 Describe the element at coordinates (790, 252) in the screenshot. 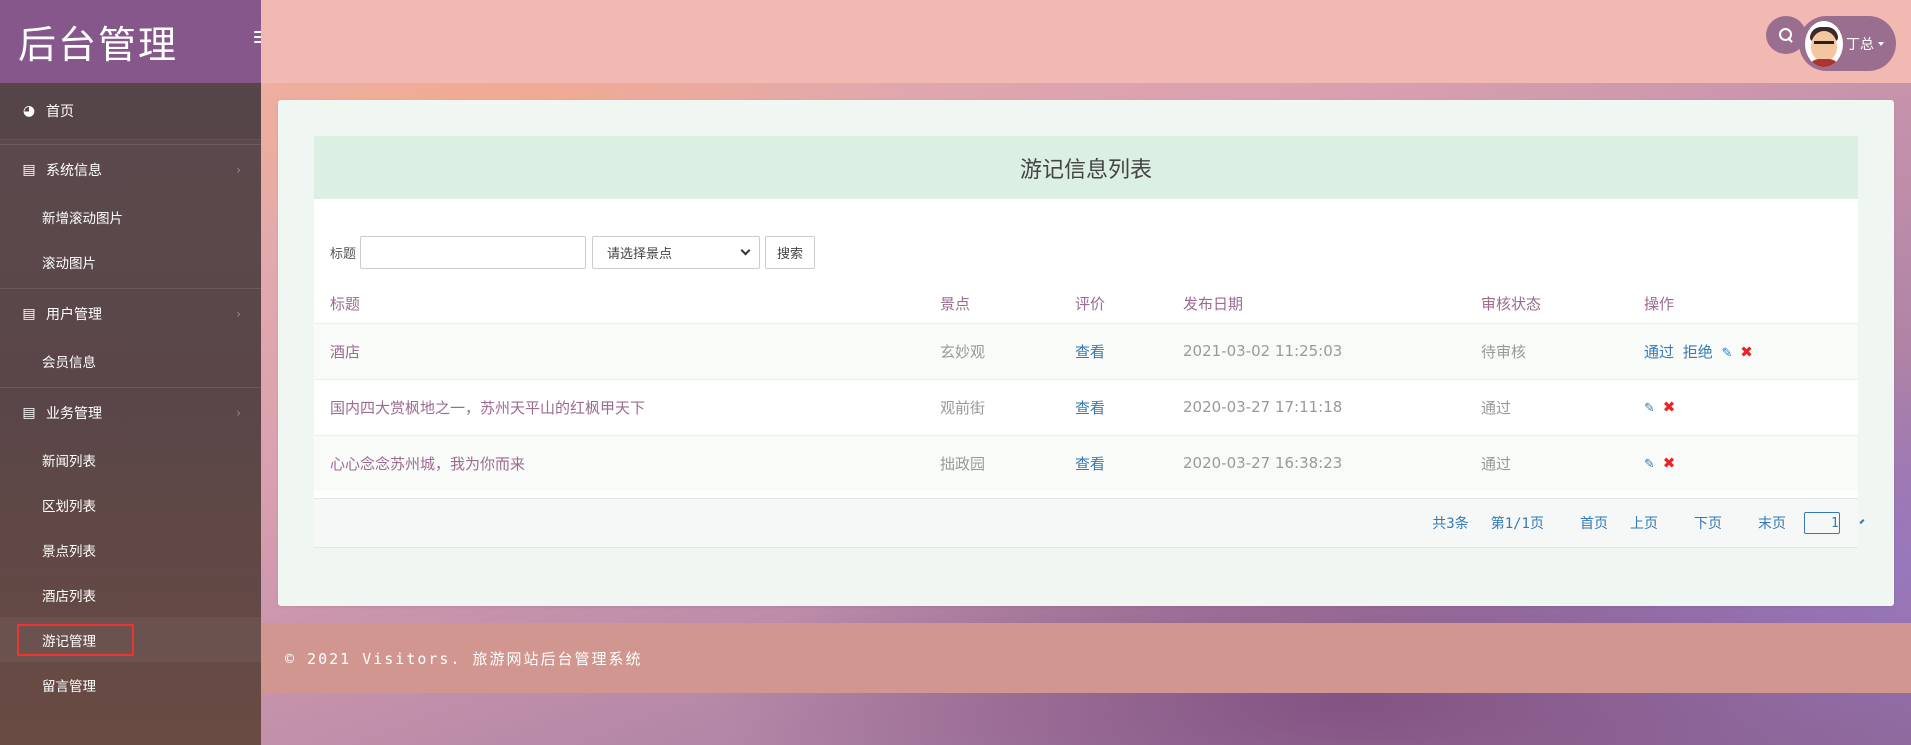

I see `search-submit-button: 搜索` at that location.